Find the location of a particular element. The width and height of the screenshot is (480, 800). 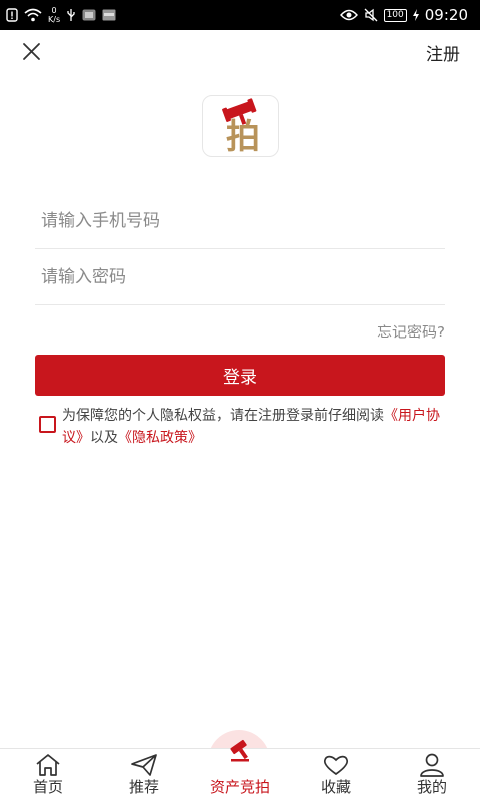

tab-asset-auction: 资产竞拍 is located at coordinates (240, 769).